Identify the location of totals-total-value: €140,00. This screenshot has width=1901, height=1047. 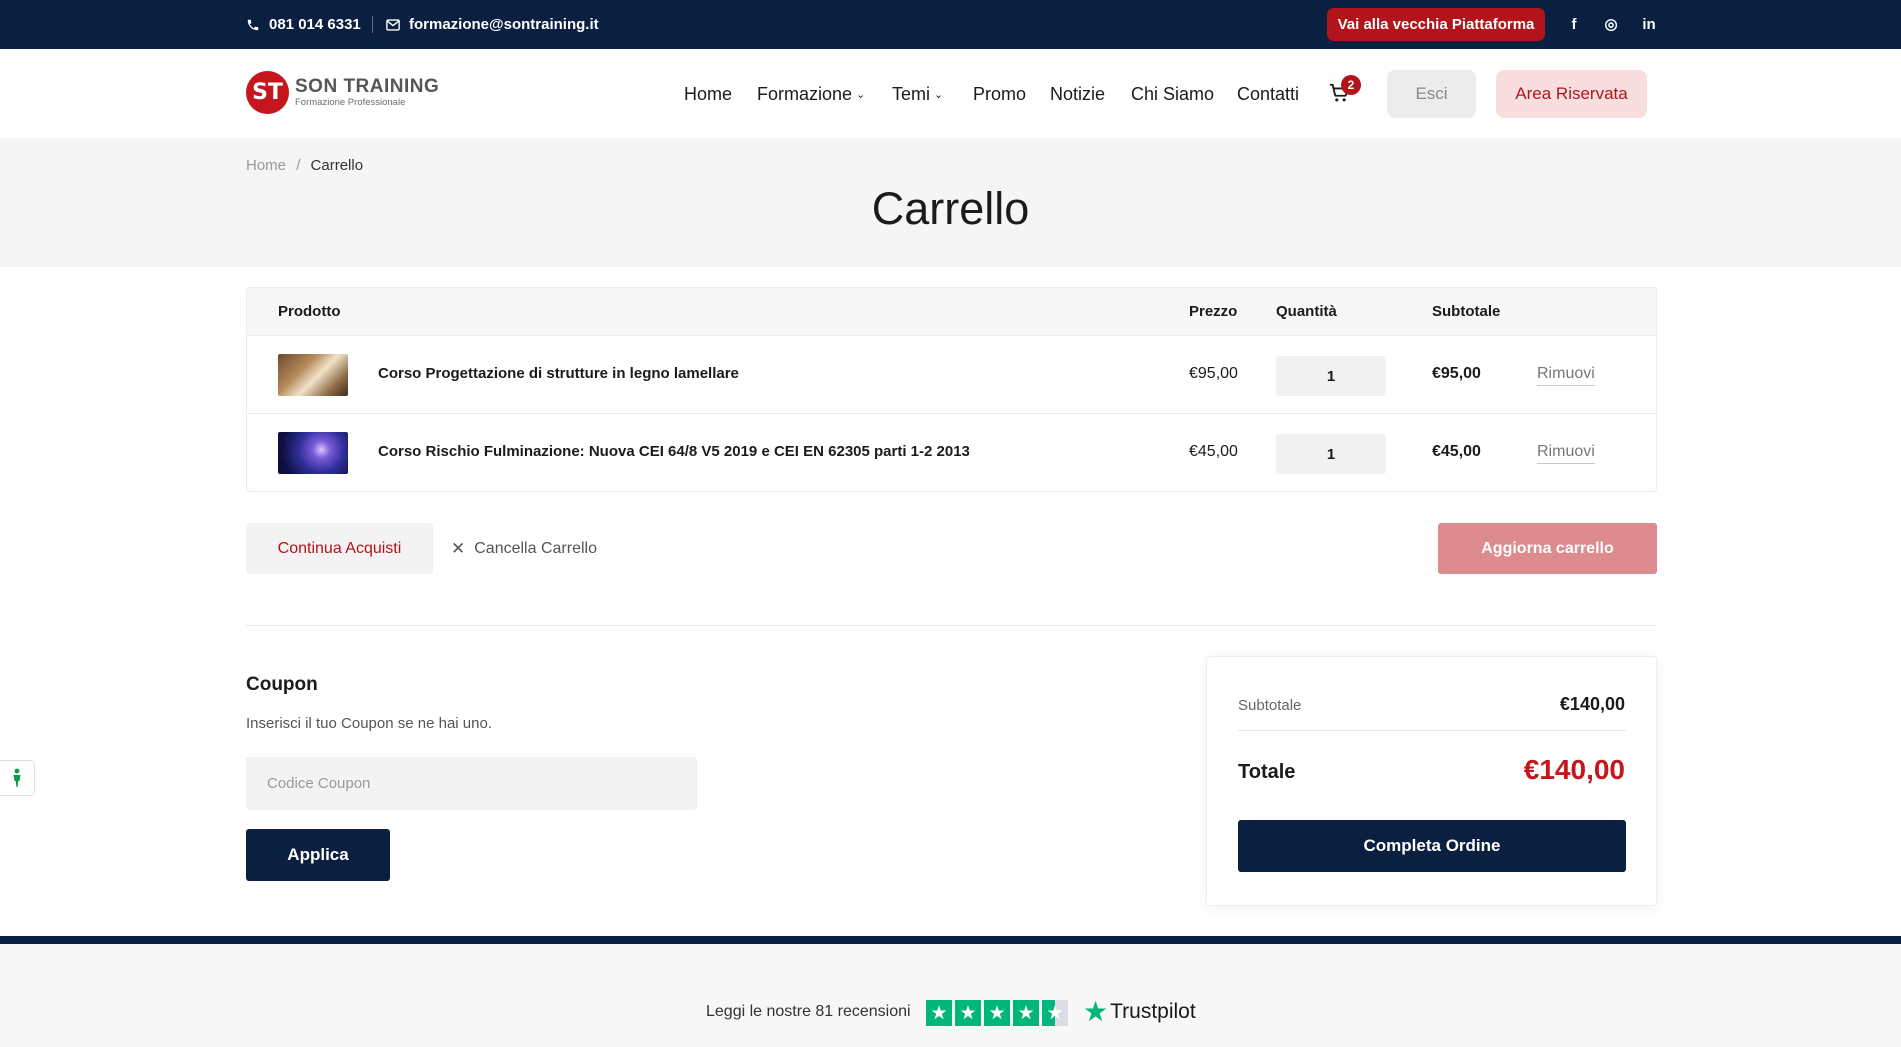
(1574, 769).